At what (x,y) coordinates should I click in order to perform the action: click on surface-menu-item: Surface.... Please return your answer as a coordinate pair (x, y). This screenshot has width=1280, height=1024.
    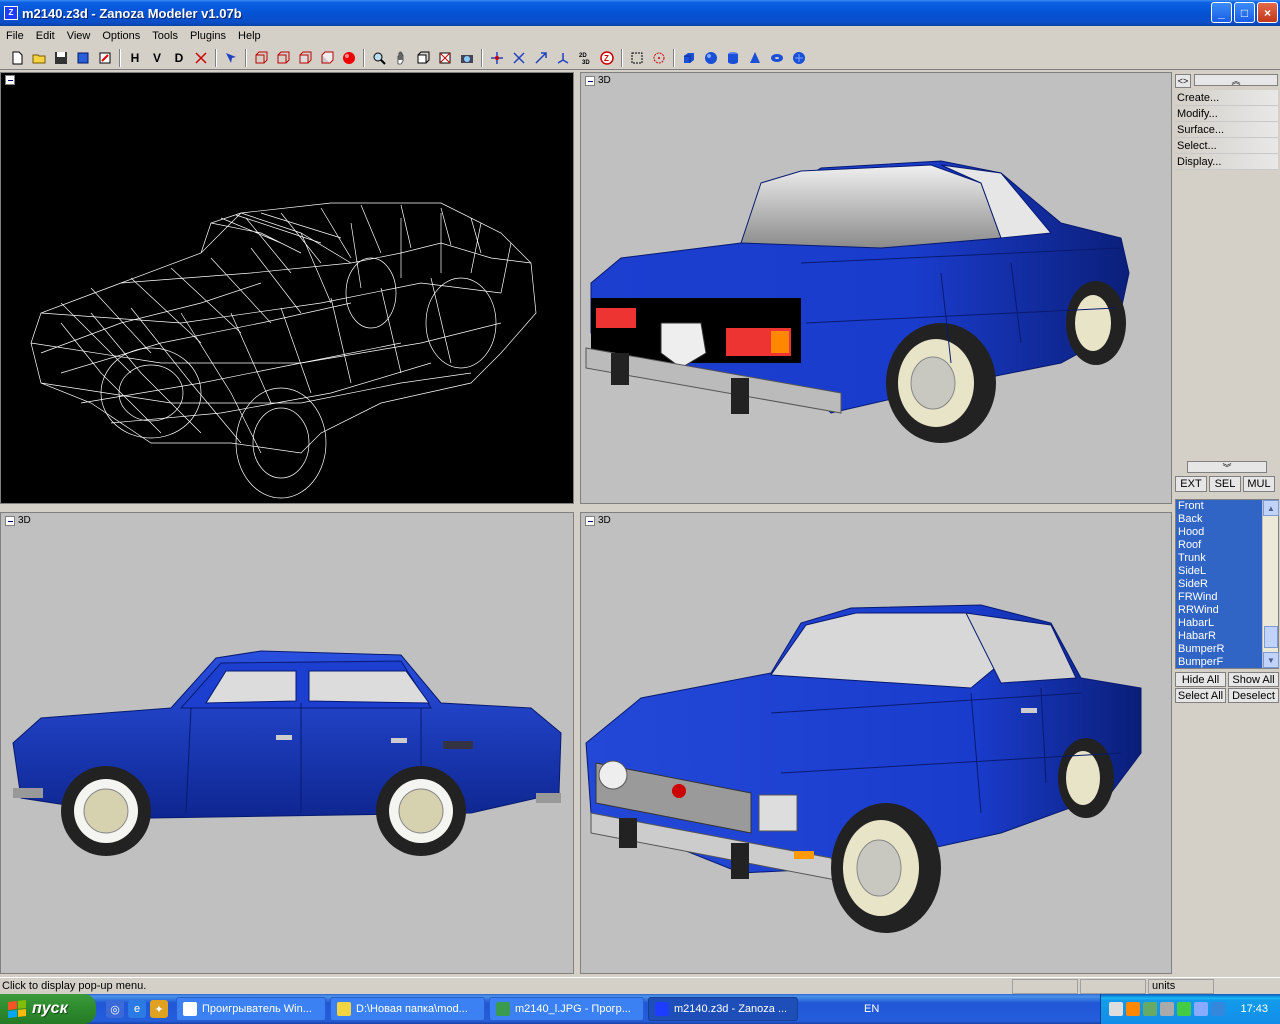
    Looking at the image, I should click on (1226, 130).